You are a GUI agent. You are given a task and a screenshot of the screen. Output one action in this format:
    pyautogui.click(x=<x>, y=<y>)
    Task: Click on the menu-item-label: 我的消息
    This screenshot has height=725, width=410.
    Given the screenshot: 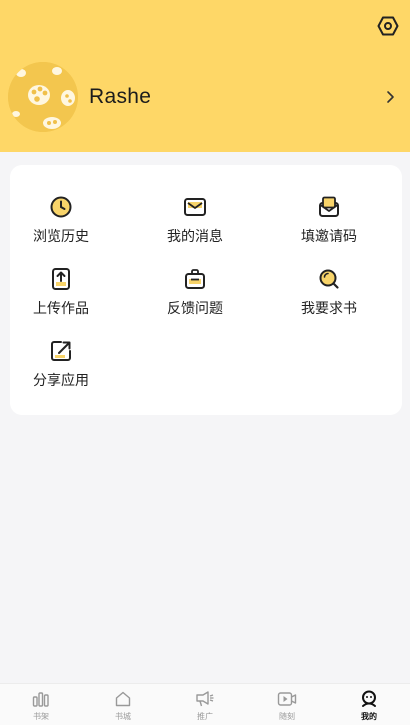 What is the action you would take?
    pyautogui.click(x=195, y=237)
    